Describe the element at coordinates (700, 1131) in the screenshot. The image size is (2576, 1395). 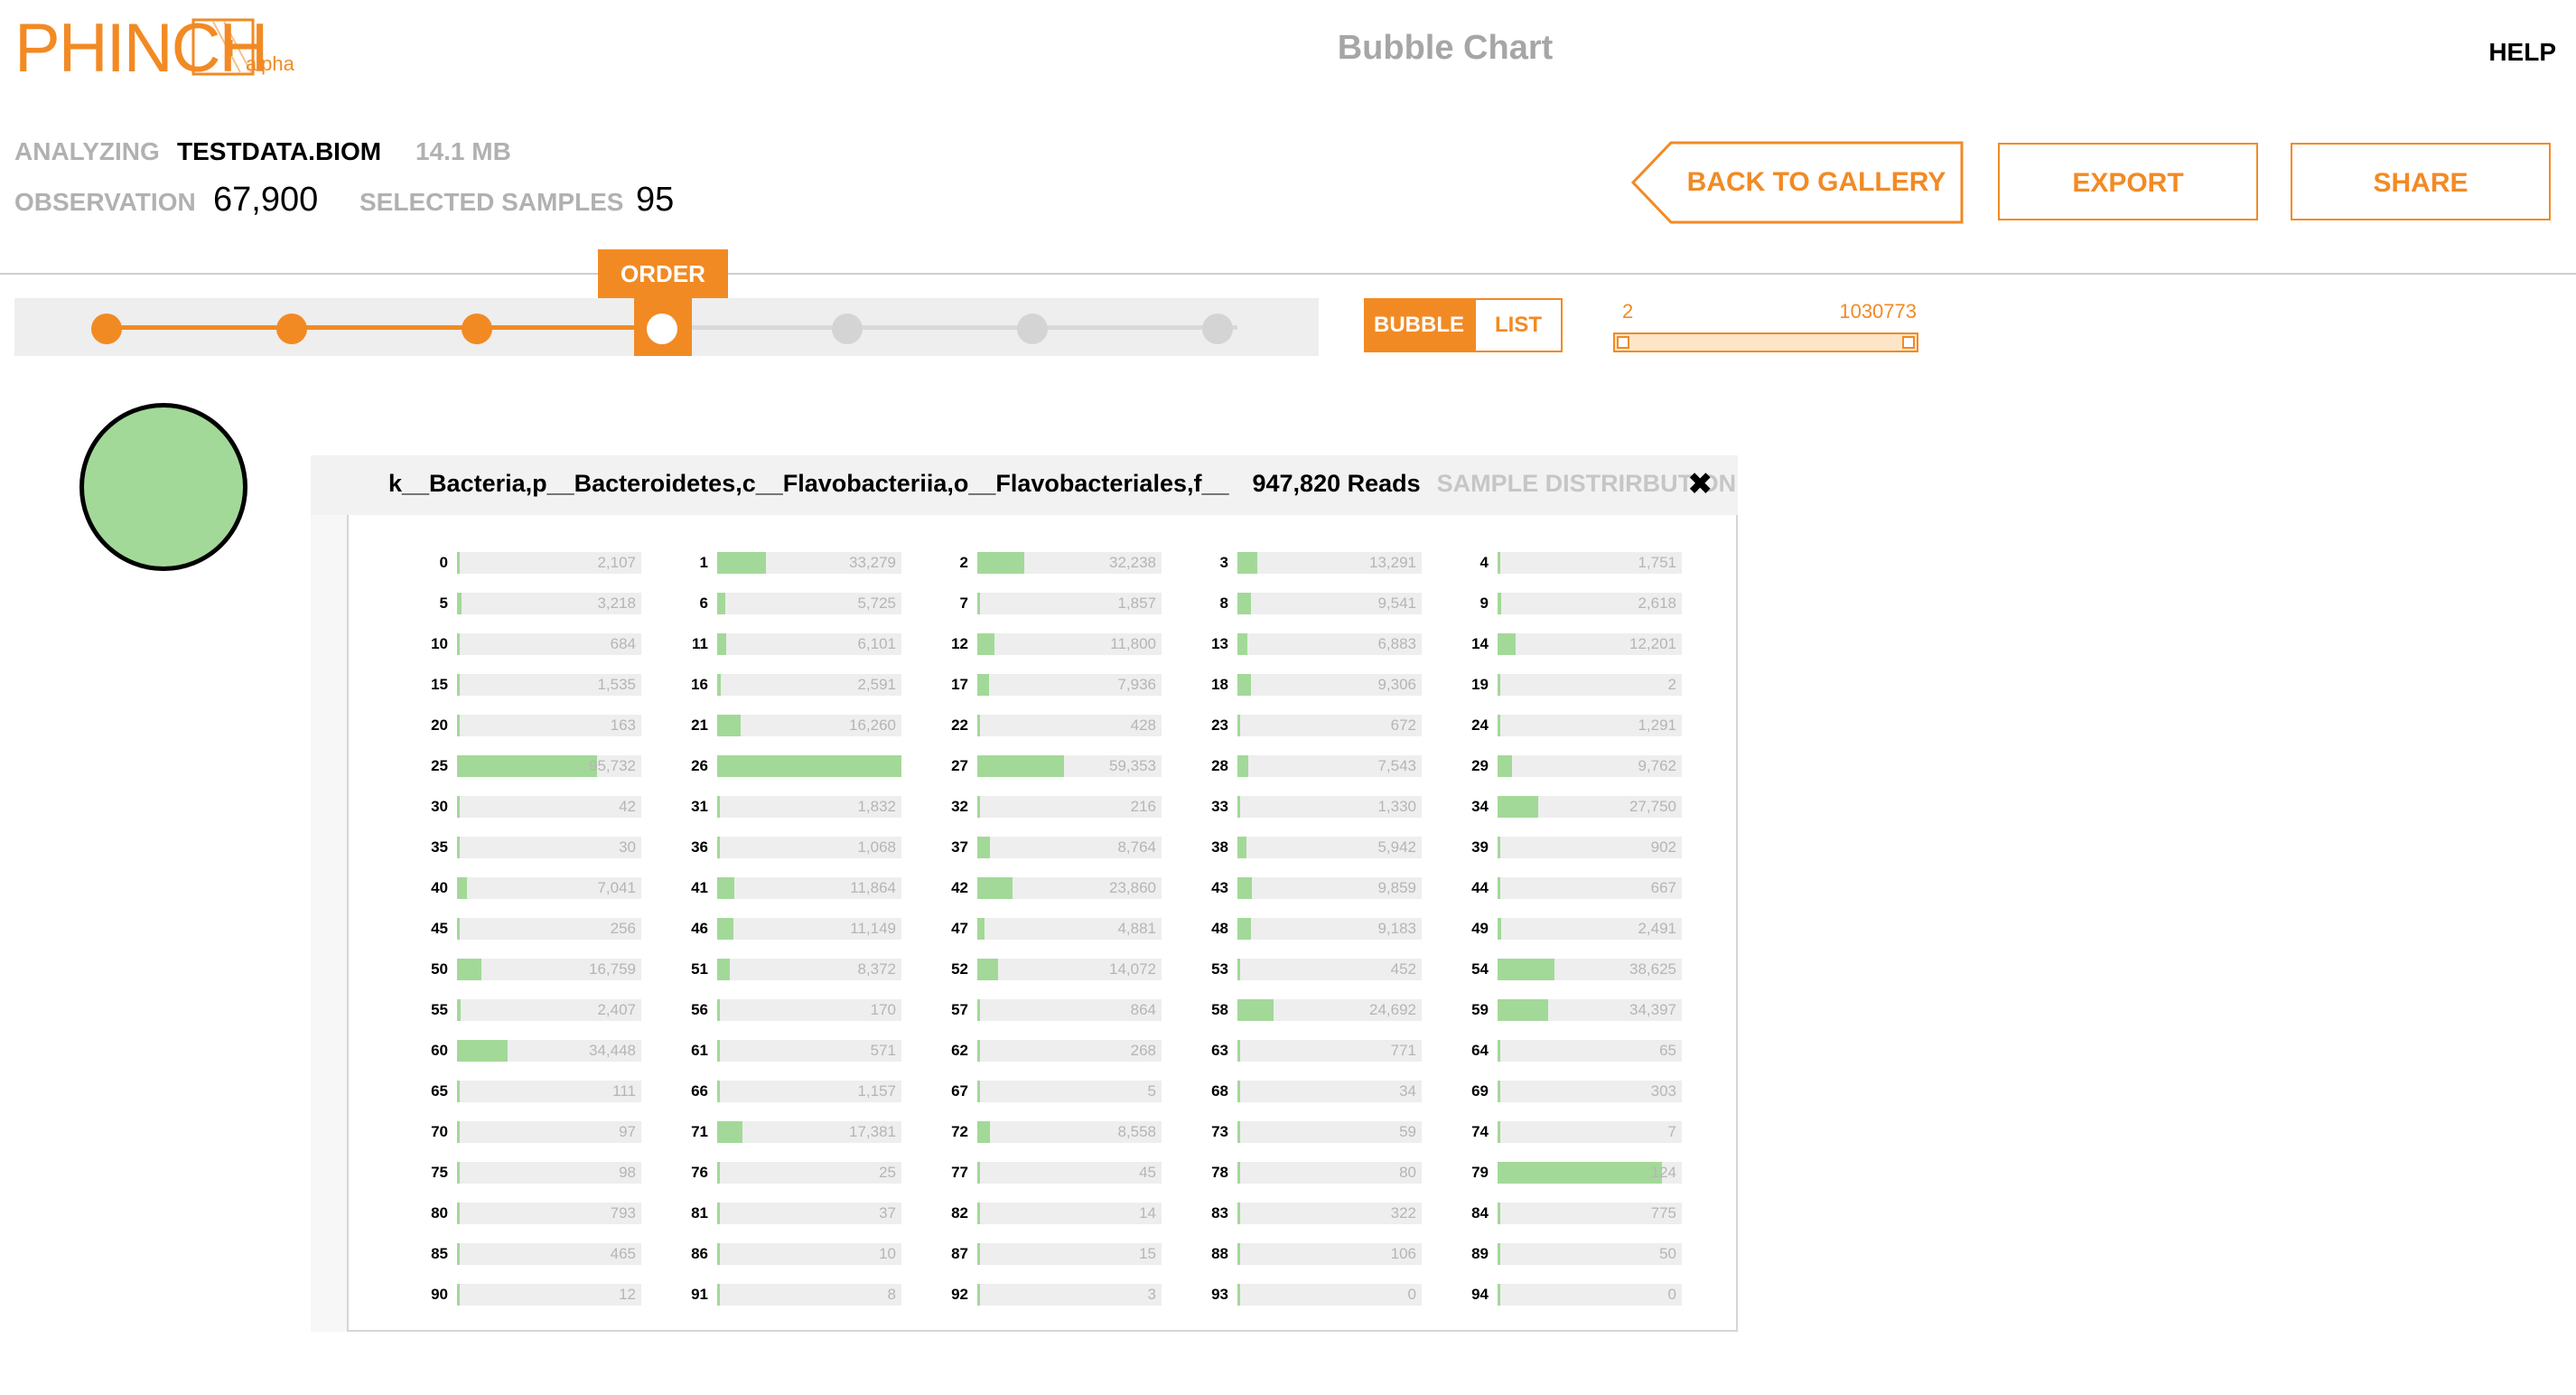
I see `sample-id: 71` at that location.